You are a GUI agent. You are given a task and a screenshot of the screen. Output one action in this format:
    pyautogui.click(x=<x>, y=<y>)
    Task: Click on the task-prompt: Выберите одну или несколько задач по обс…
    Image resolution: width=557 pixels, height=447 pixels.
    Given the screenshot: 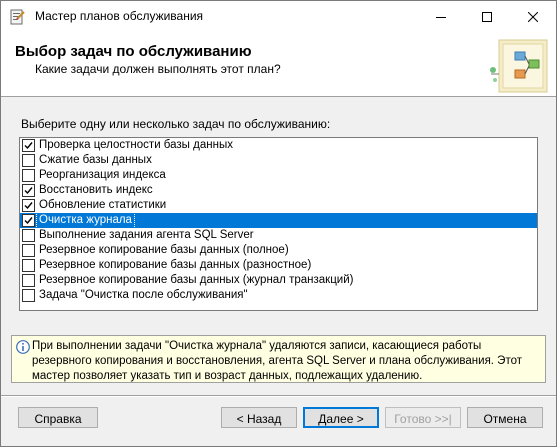 What is the action you would take?
    pyautogui.click(x=176, y=124)
    